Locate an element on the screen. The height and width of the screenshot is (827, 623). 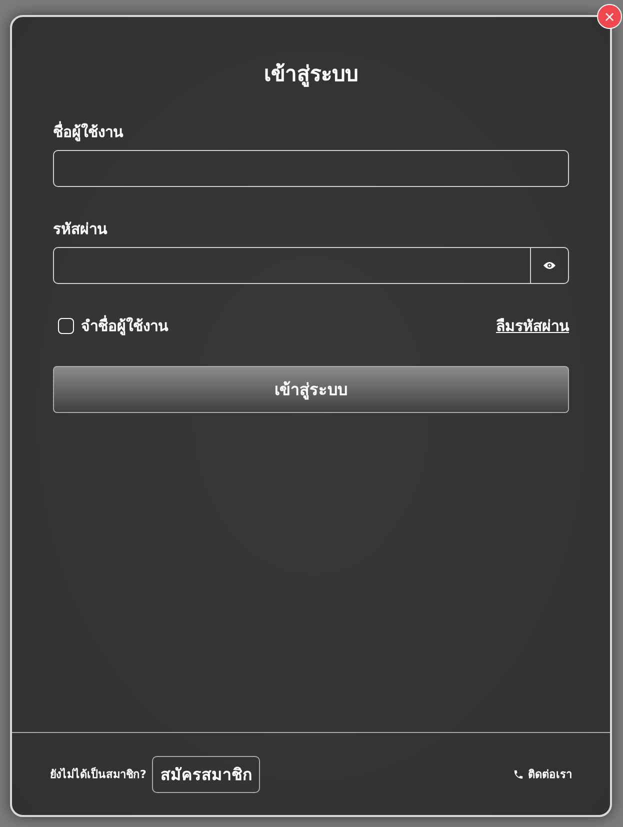
eye-icon is located at coordinates (549, 265).